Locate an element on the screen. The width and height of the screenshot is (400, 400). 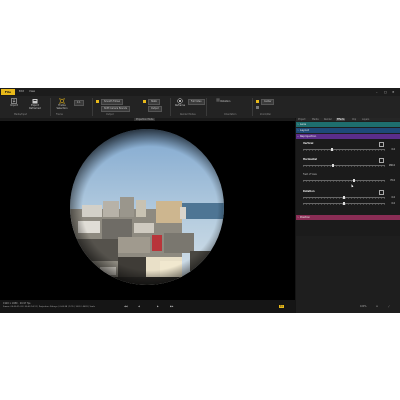
tab-clip: Clip is located at coordinates (354, 119).